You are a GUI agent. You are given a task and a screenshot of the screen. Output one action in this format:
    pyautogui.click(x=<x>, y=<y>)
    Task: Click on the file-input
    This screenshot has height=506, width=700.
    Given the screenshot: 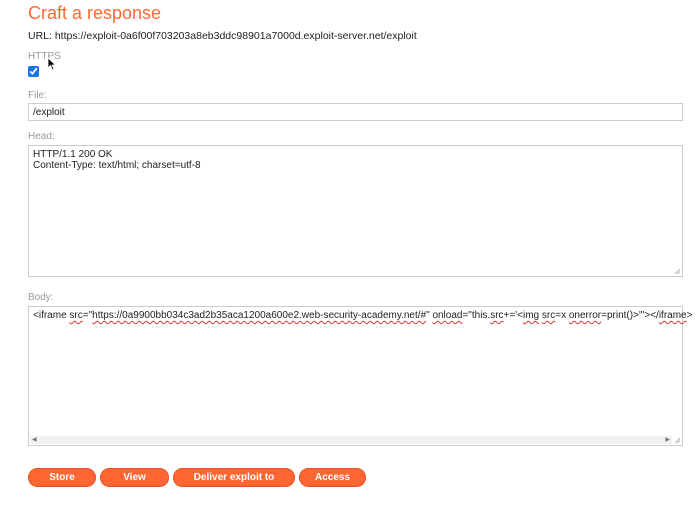 What is the action you would take?
    pyautogui.click(x=355, y=112)
    